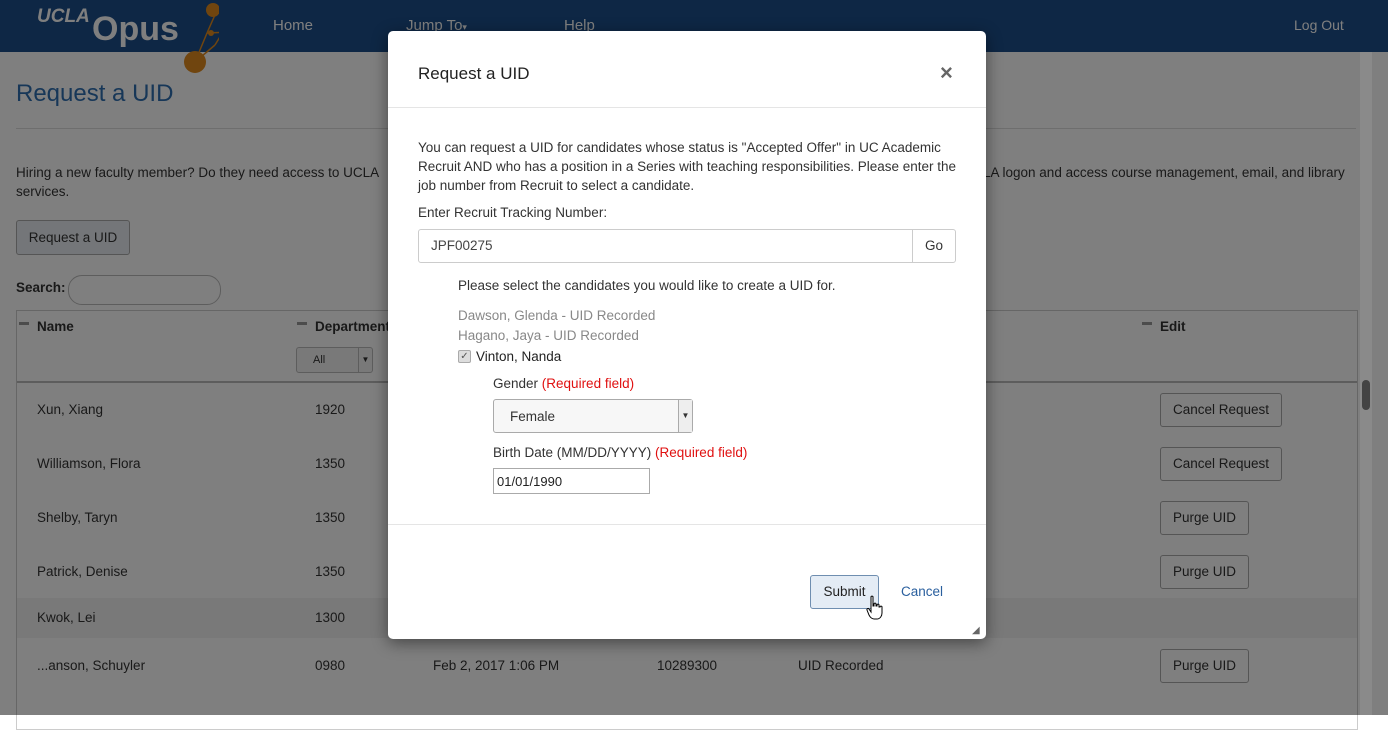 The image size is (1388, 730). I want to click on gender-select: Female ▼, so click(593, 416).